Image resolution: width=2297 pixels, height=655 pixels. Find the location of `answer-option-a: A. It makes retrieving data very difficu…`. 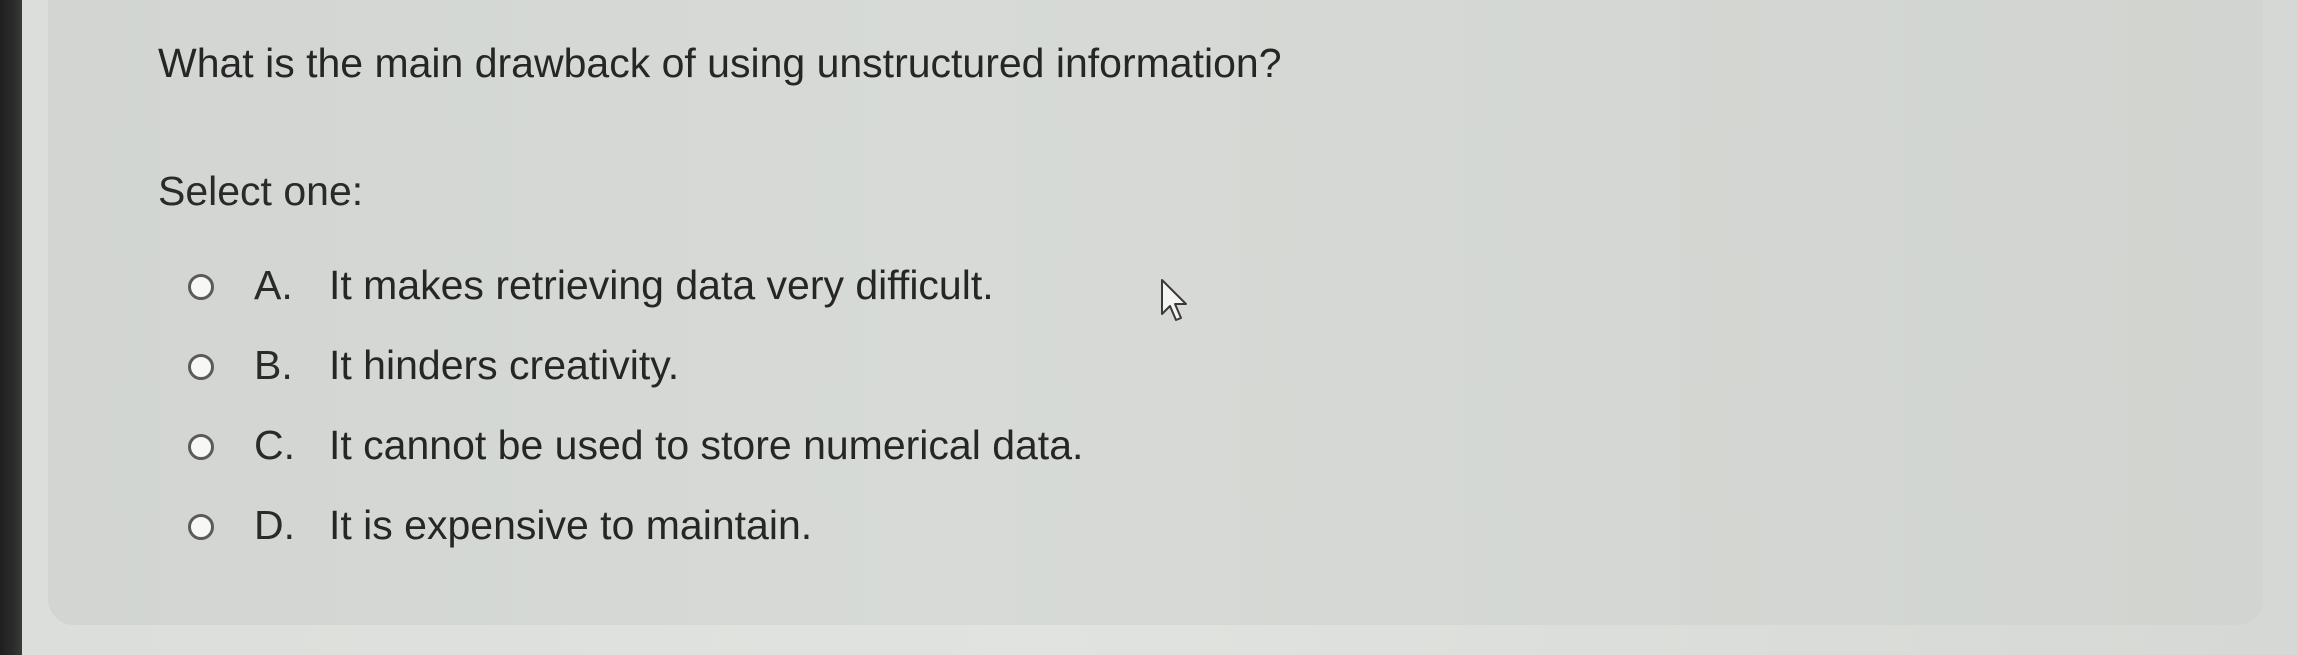

answer-option-a: A. It makes retrieving data very difficu… is located at coordinates (688, 292).